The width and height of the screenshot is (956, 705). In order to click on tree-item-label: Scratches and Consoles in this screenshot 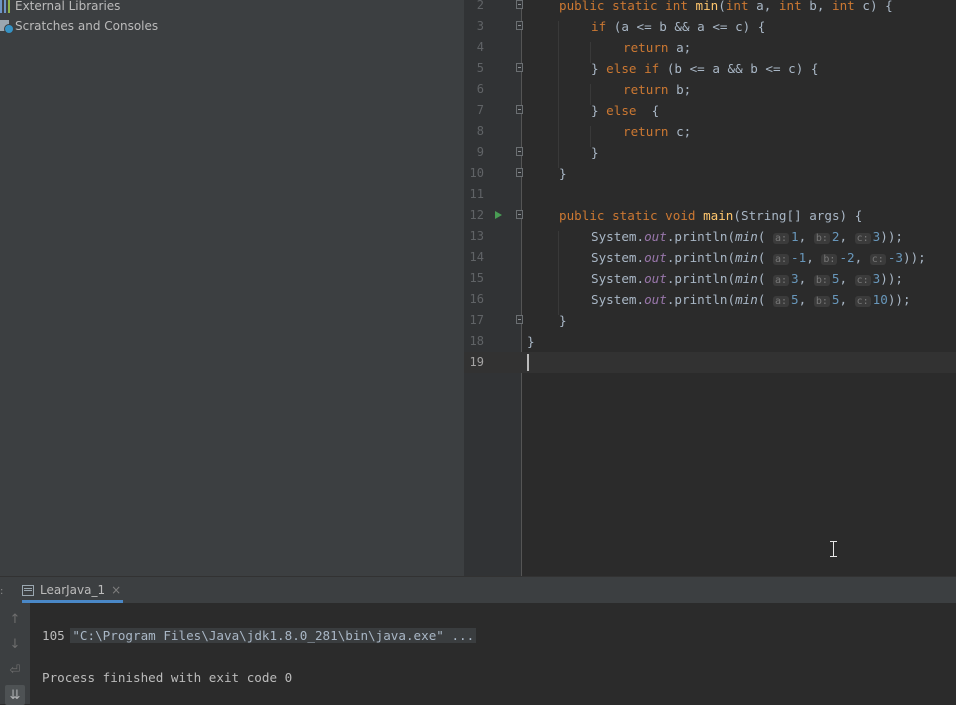, I will do `click(87, 26)`.